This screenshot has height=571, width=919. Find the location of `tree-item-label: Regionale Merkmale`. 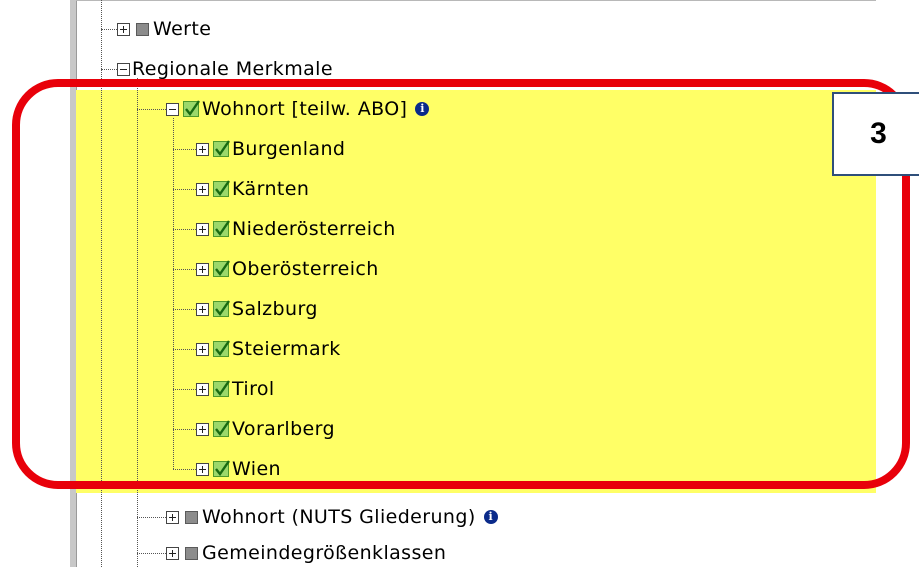

tree-item-label: Regionale Merkmale is located at coordinates (232, 69).